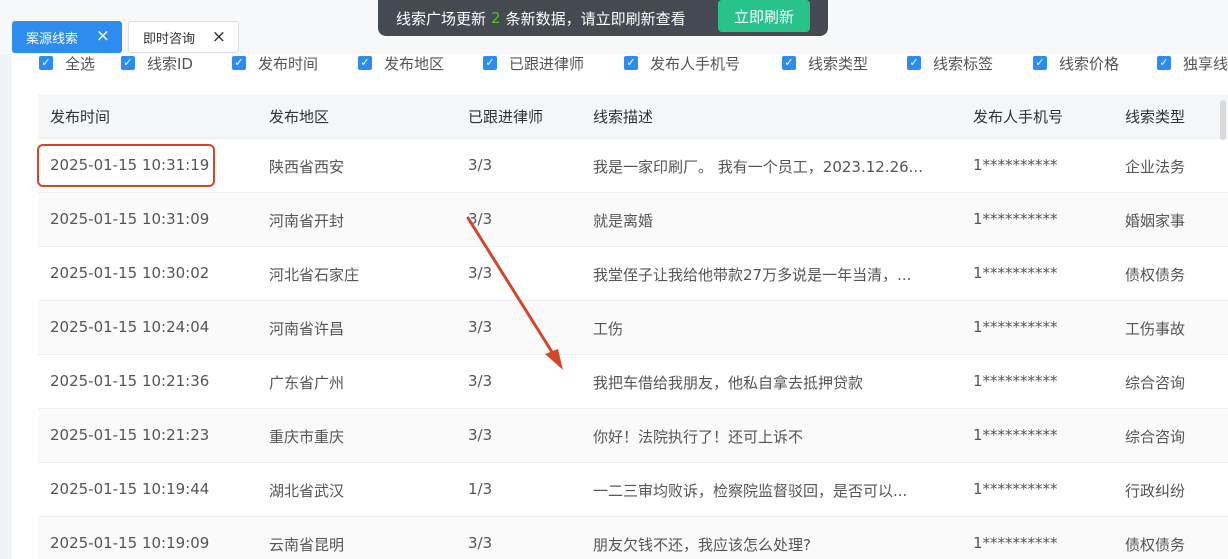 This screenshot has width=1228, height=559. What do you see at coordinates (1155, 167) in the screenshot?
I see `cell-type: 企业法务` at bounding box center [1155, 167].